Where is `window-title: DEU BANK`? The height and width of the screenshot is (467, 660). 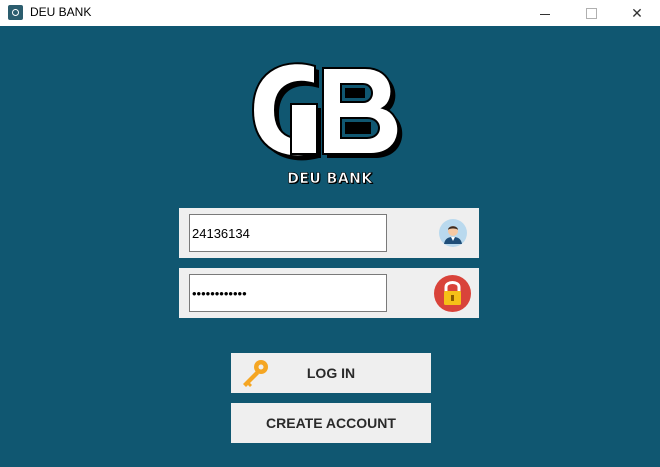 window-title: DEU BANK is located at coordinates (61, 12).